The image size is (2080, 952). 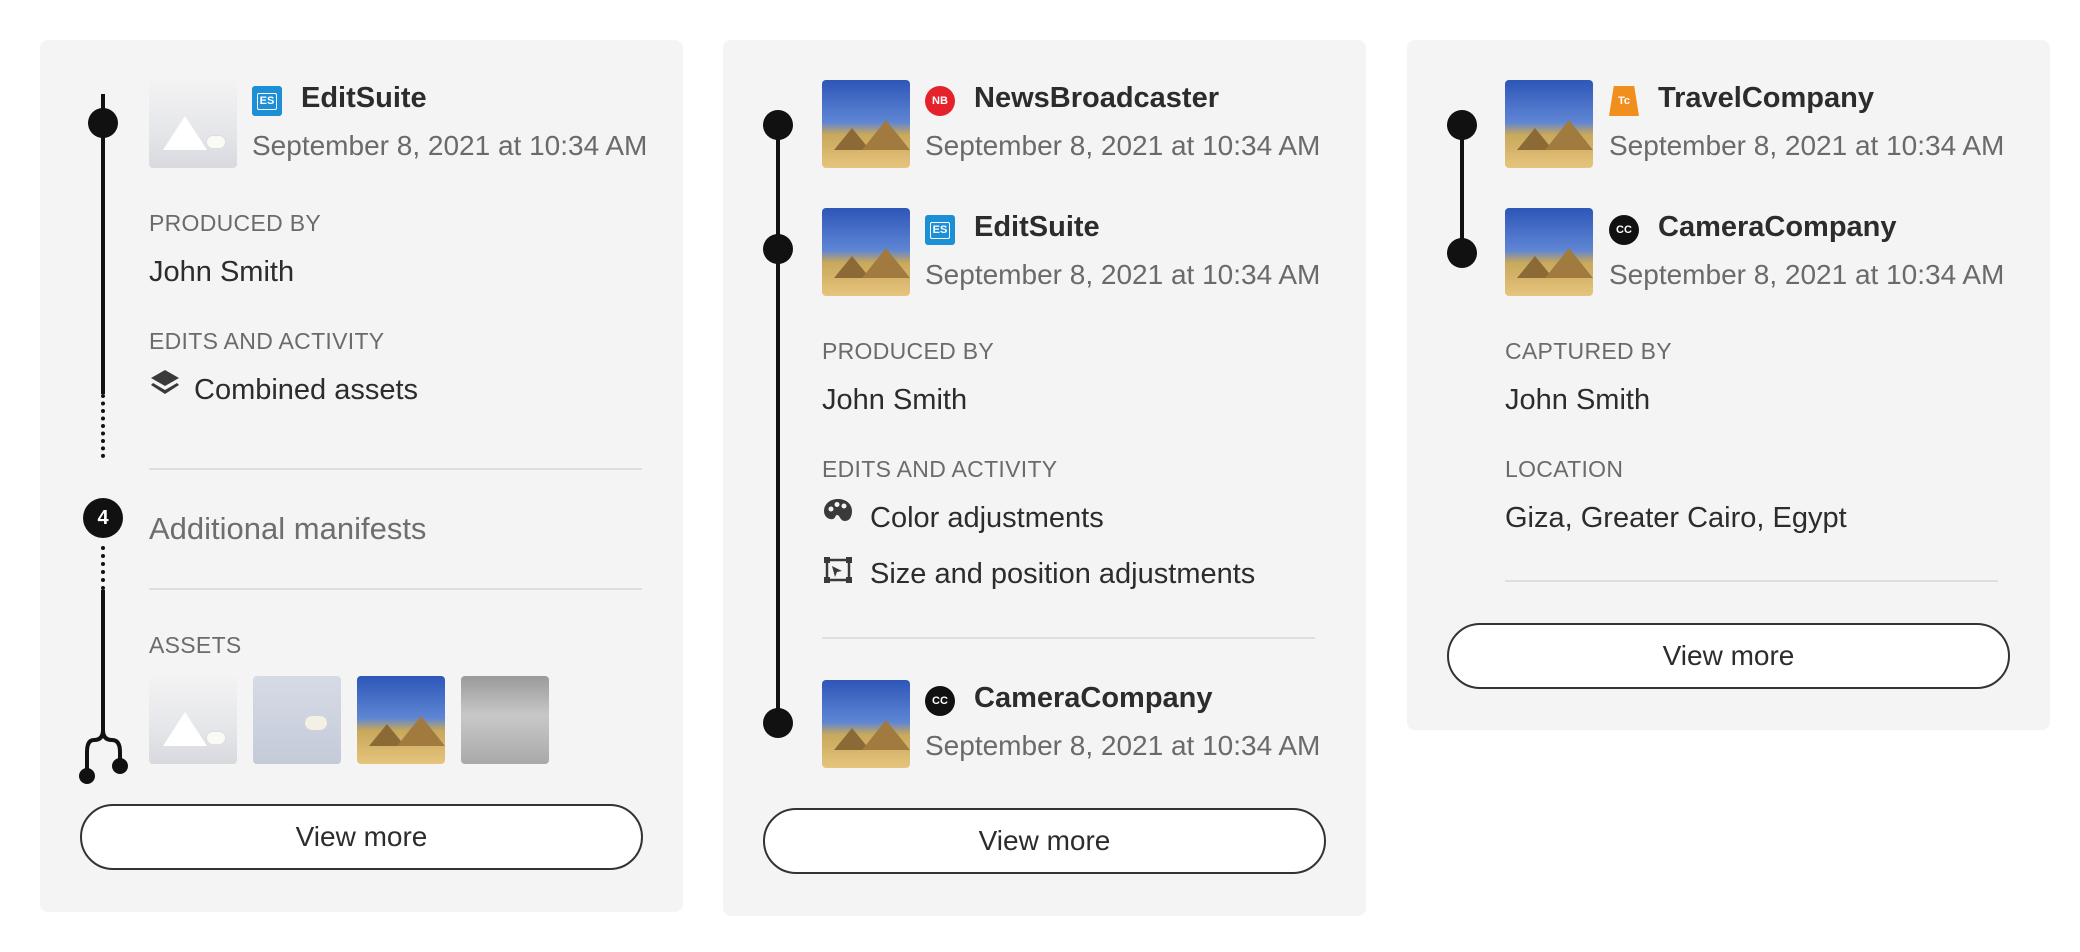 What do you see at coordinates (1766, 98) in the screenshot?
I see `app-name: TravelCompany` at bounding box center [1766, 98].